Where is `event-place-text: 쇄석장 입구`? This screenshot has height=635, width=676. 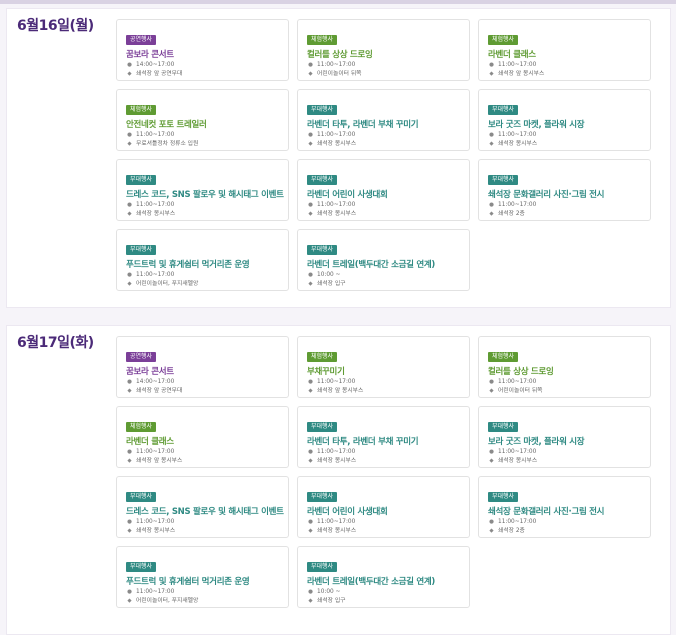
event-place-text: 쇄석장 입구 is located at coordinates (331, 284).